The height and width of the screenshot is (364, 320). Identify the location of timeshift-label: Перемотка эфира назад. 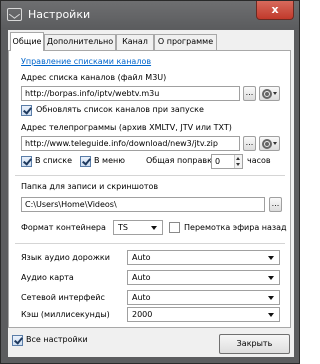
(235, 227).